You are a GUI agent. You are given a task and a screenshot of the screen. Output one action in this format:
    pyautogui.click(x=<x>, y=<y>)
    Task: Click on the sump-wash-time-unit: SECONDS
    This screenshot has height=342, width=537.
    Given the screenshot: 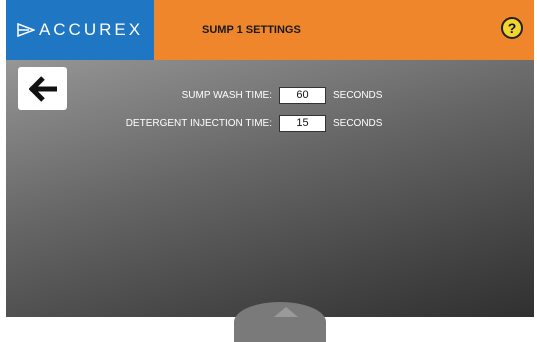 What is the action you would take?
    pyautogui.click(x=358, y=95)
    